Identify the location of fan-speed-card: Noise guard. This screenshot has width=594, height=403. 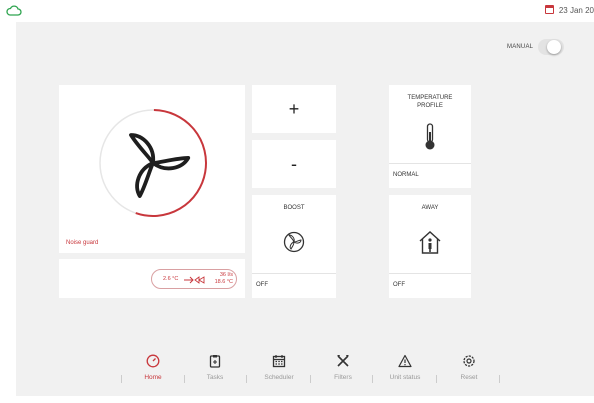
(152, 169).